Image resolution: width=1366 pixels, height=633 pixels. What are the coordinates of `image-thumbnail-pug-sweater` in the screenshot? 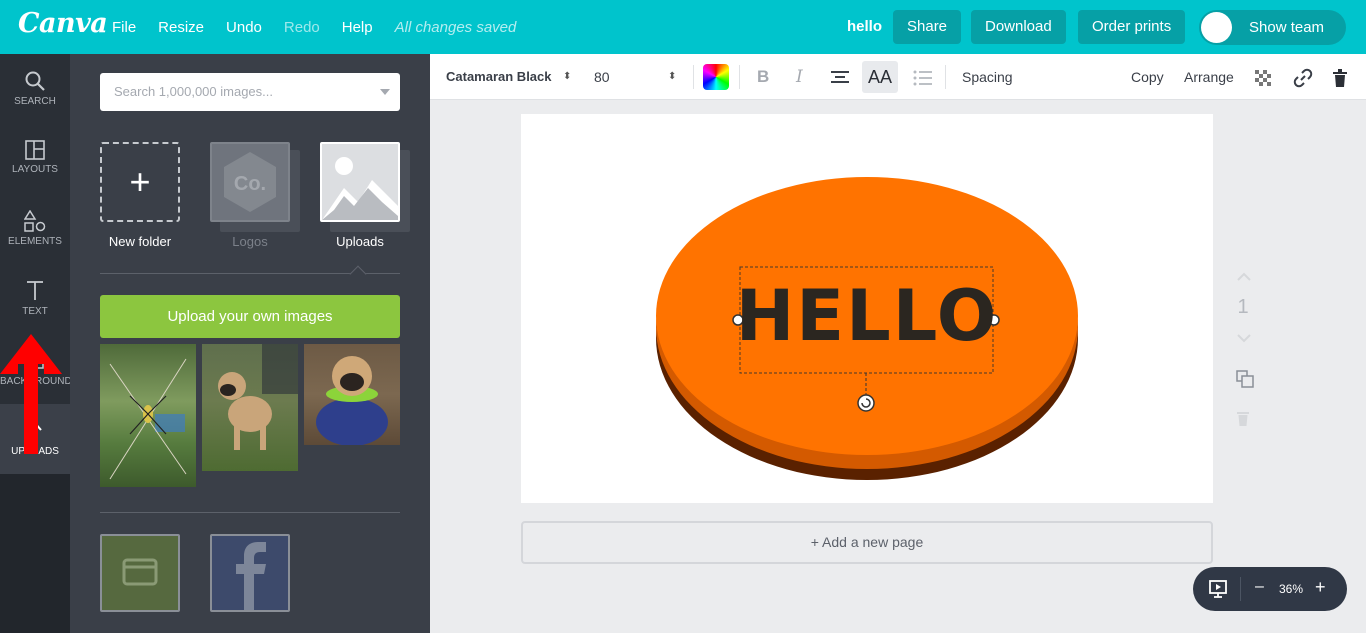 It's located at (352, 394).